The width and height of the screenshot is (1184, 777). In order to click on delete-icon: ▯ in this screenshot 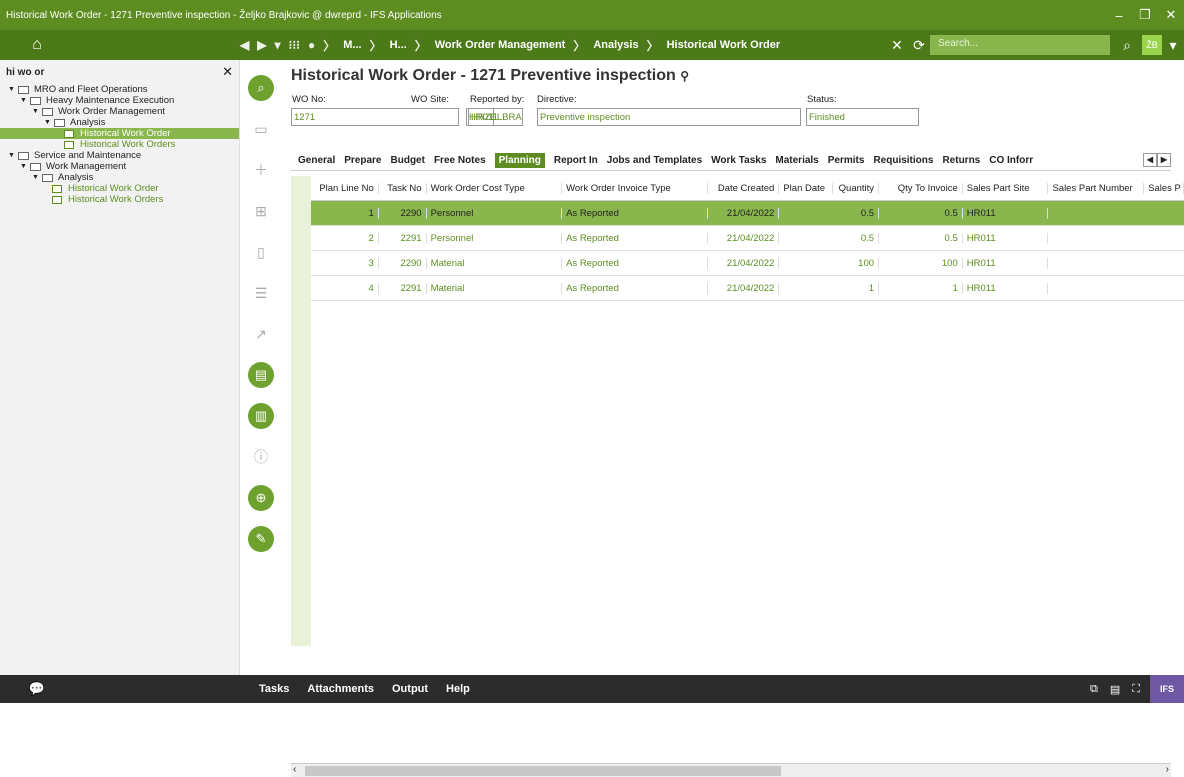, I will do `click(261, 252)`.